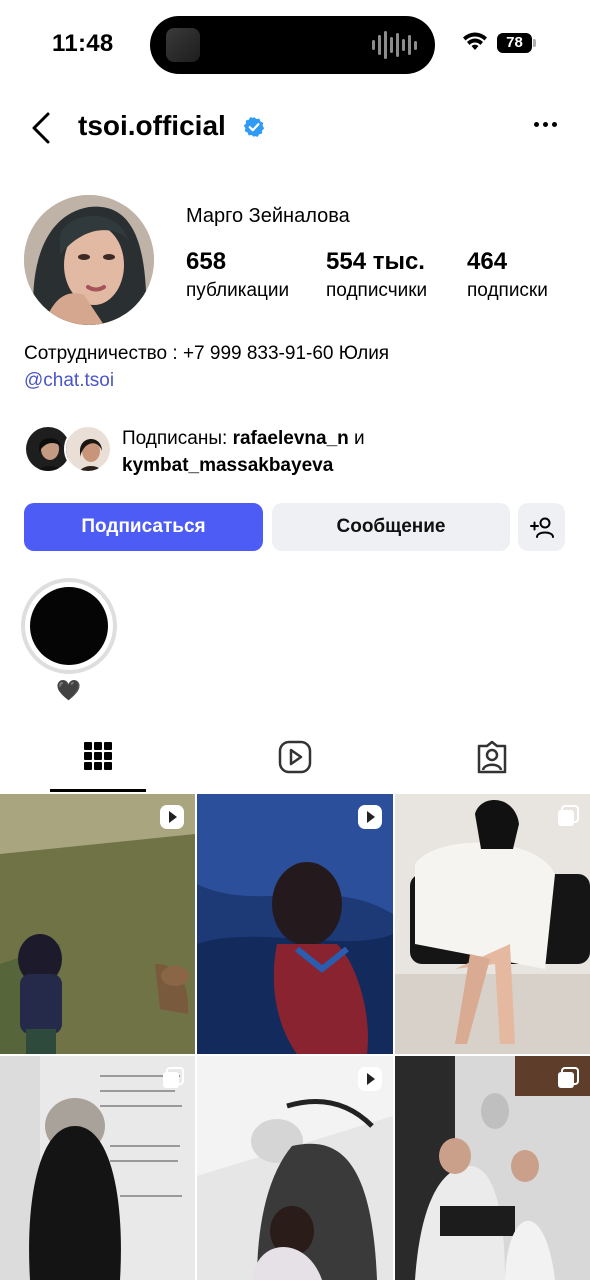  I want to click on mutual-followers-avatars, so click(69, 450).